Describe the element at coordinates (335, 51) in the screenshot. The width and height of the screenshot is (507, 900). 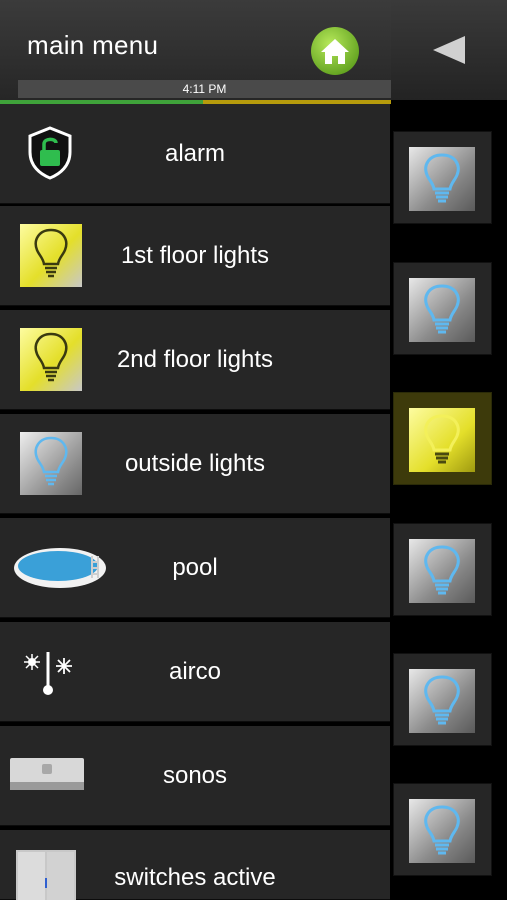
I see `home-icon` at that location.